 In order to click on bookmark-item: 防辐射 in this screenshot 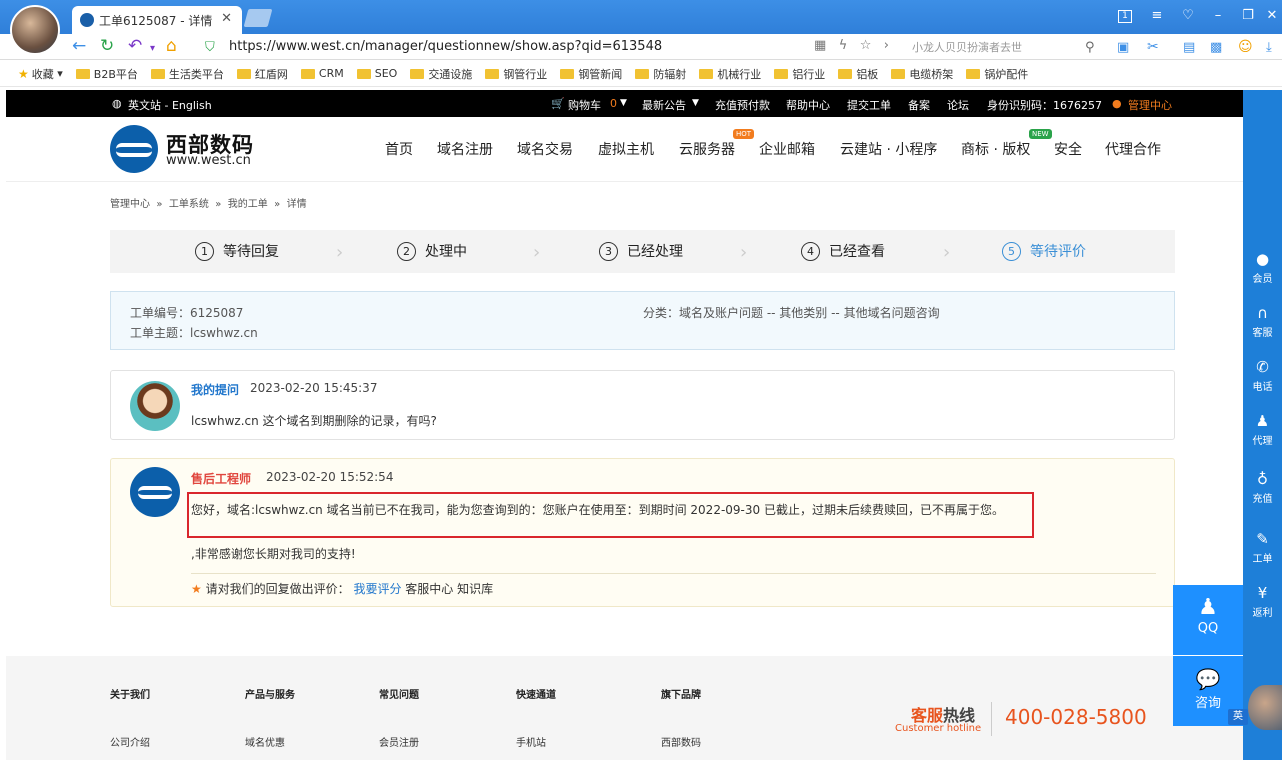, I will do `click(660, 74)`.